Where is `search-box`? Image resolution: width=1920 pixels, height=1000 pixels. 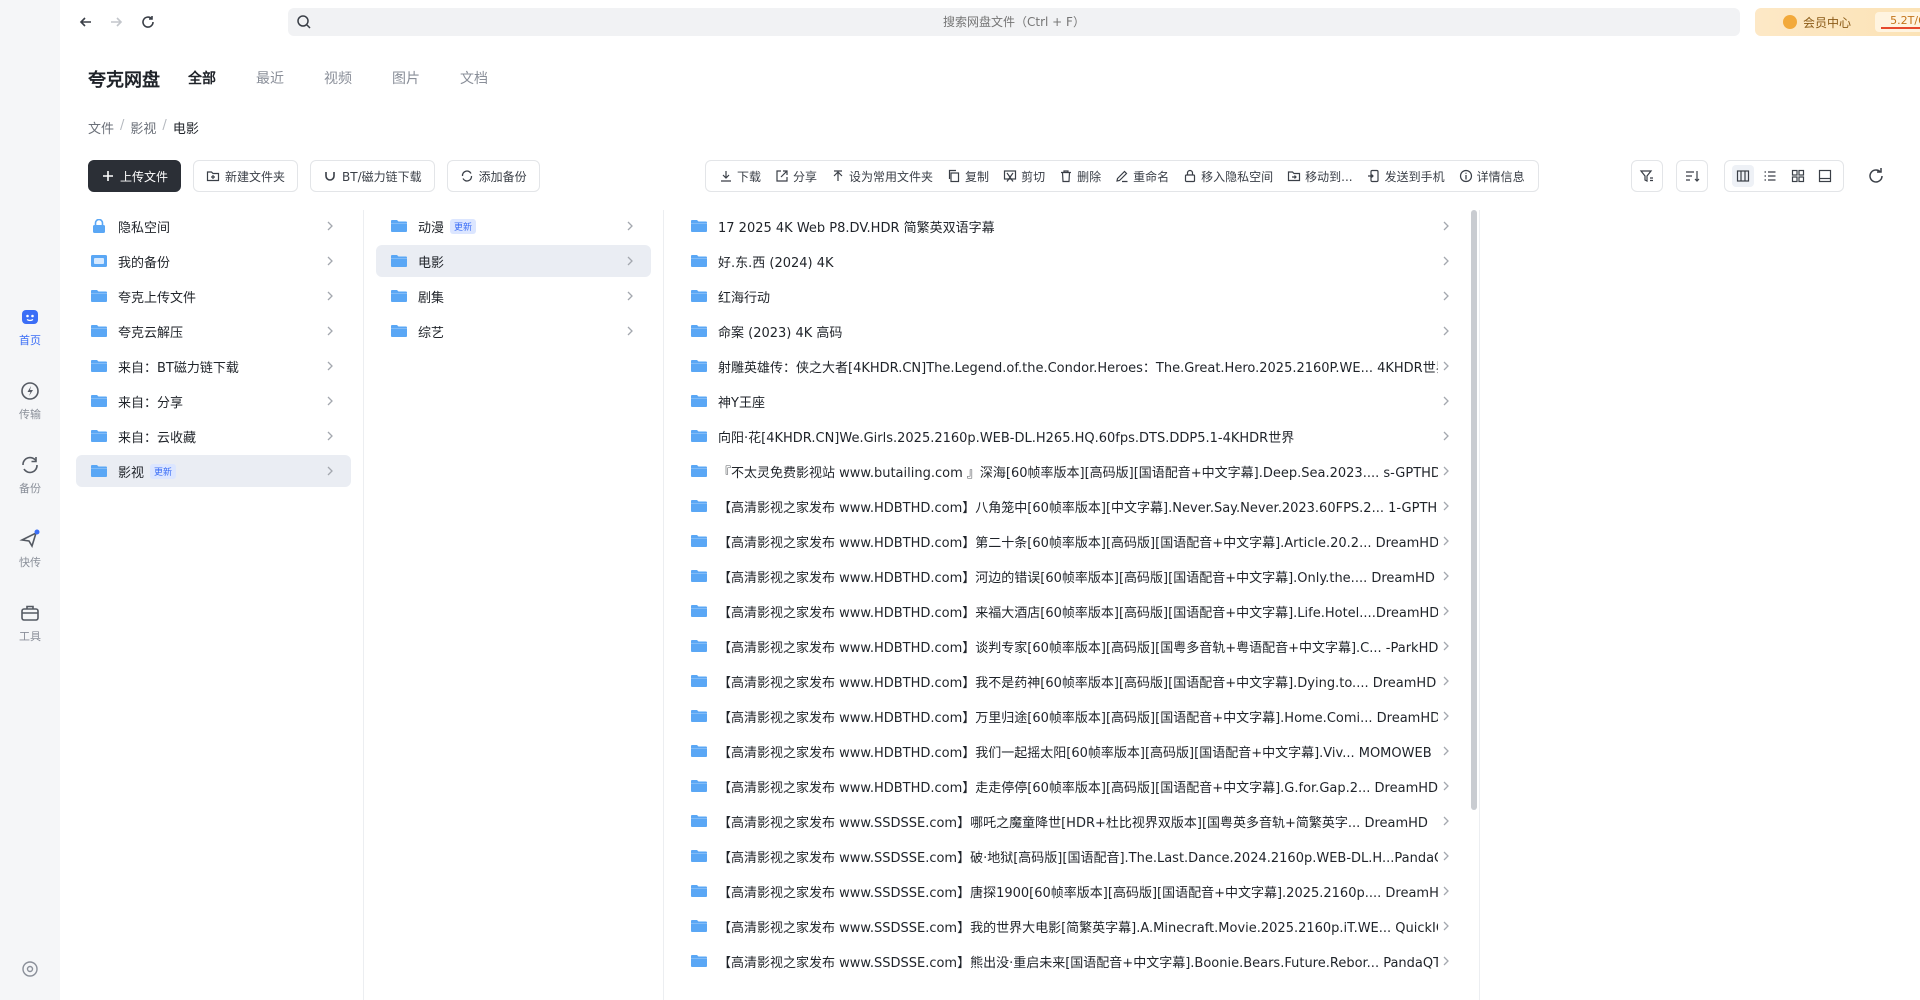
search-box is located at coordinates (1014, 22).